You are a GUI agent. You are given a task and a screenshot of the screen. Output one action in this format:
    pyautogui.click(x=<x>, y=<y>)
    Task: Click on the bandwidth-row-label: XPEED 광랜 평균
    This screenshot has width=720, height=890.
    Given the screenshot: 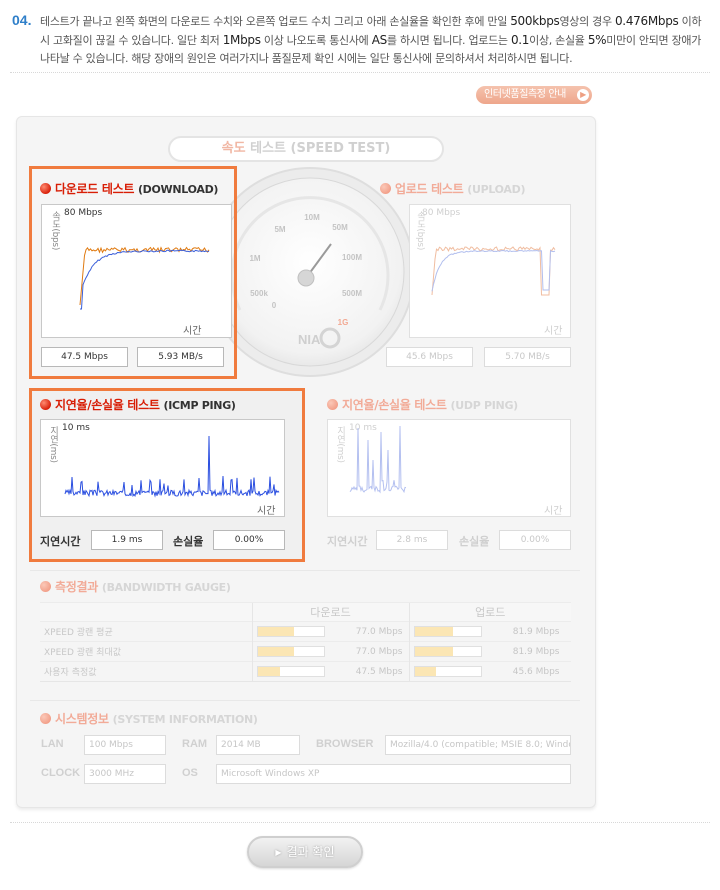 What is the action you would take?
    pyautogui.click(x=146, y=631)
    